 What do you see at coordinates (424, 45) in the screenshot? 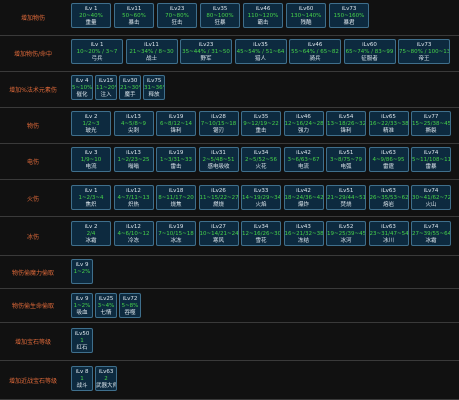
I see `item-level: iLv73` at bounding box center [424, 45].